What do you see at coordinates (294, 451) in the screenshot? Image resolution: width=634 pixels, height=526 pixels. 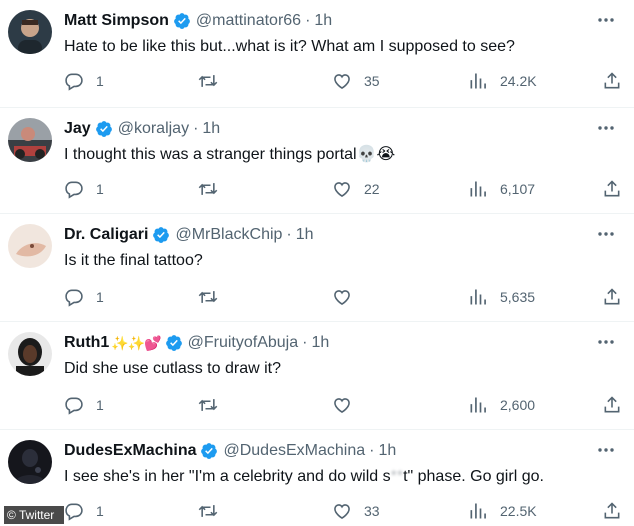 I see `author-handle: @DudesExMachina` at bounding box center [294, 451].